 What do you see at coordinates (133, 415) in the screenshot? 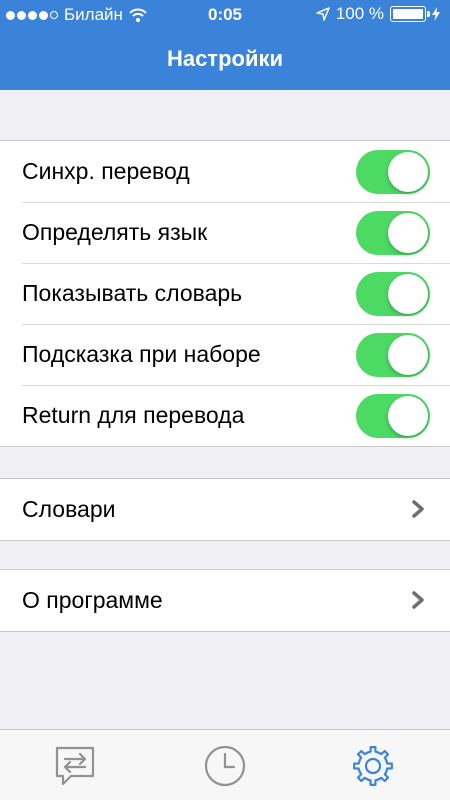
I see `setting-label: Return для перевода` at bounding box center [133, 415].